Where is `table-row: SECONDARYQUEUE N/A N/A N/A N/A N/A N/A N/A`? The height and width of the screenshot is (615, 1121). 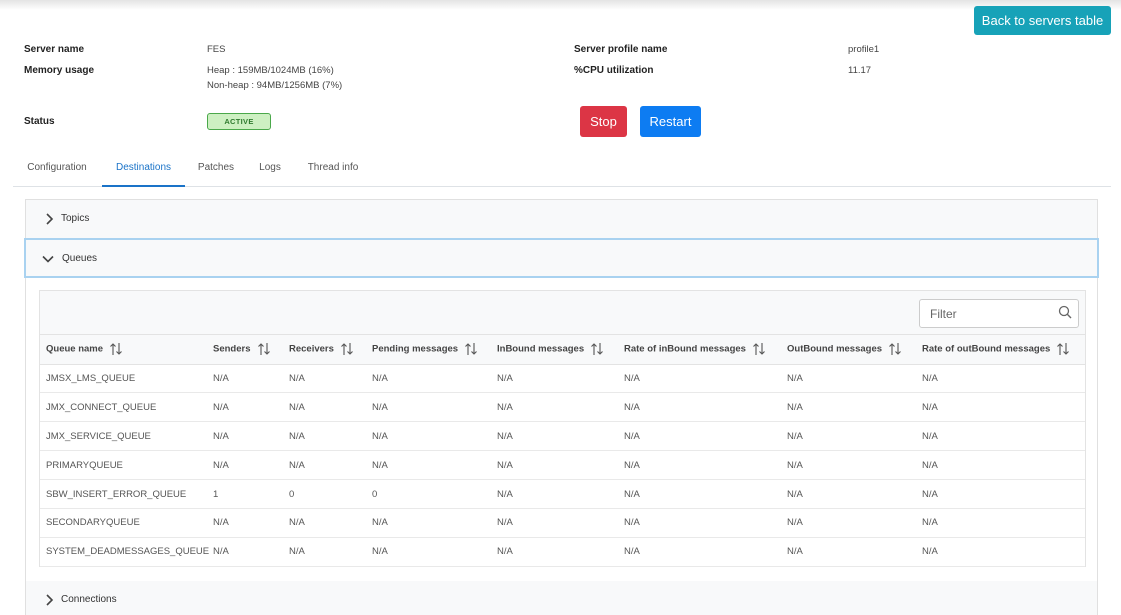 table-row: SECONDARYQUEUE N/A N/A N/A N/A N/A N/A N/A is located at coordinates (562, 523).